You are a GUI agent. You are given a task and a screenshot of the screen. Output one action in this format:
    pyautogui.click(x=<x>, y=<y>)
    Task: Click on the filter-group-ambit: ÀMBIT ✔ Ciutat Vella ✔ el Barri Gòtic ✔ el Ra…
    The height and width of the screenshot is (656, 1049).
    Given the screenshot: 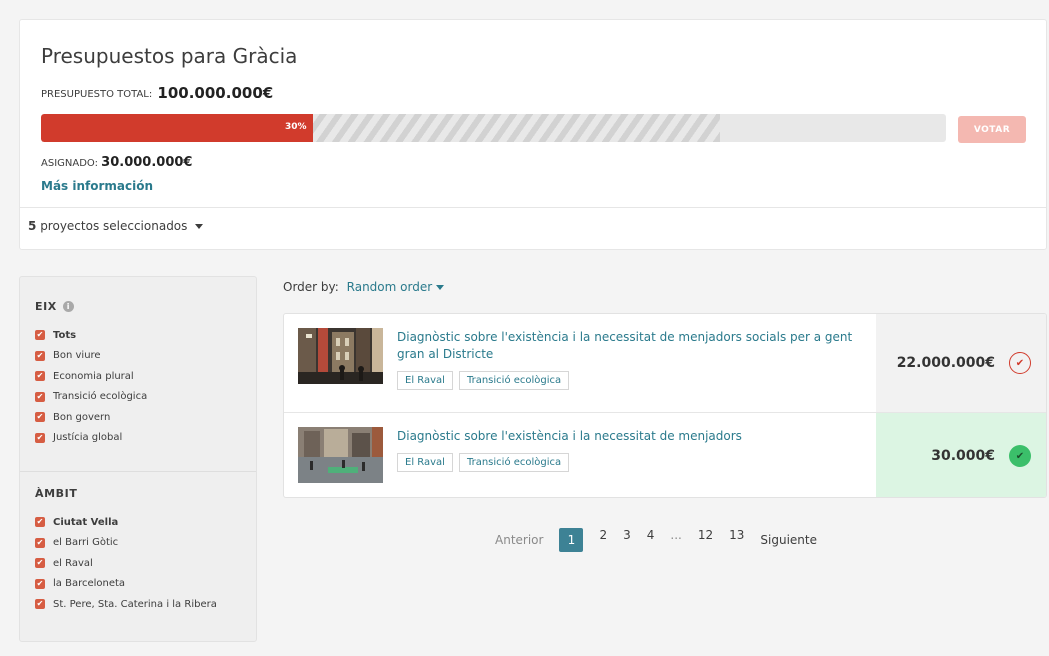 What is the action you would take?
    pyautogui.click(x=126, y=551)
    